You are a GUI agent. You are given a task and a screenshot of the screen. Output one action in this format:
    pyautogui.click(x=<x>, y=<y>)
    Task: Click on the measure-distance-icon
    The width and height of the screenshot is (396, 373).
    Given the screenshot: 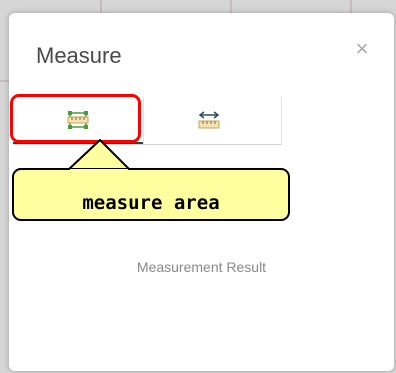 What is the action you would take?
    pyautogui.click(x=209, y=121)
    